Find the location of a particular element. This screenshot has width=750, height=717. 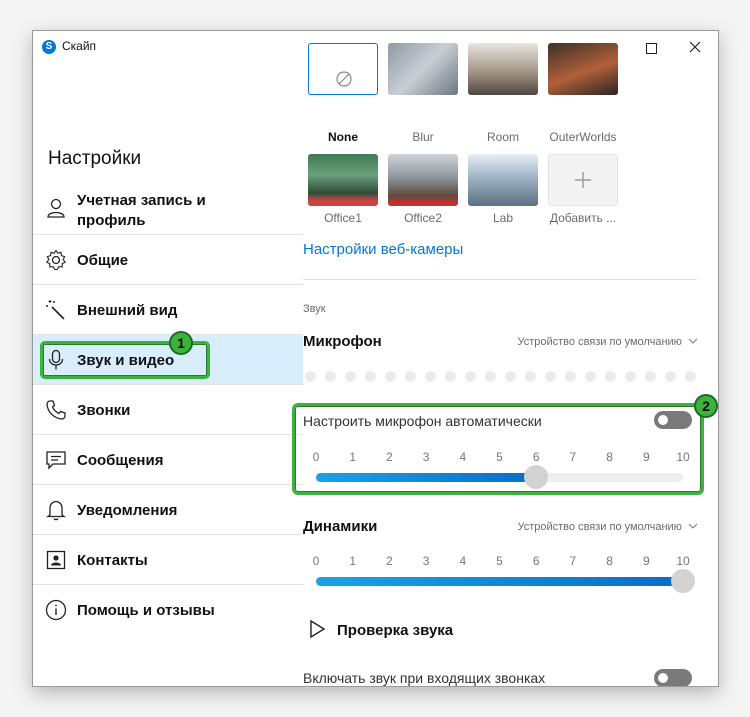

close-icon is located at coordinates (695, 47).